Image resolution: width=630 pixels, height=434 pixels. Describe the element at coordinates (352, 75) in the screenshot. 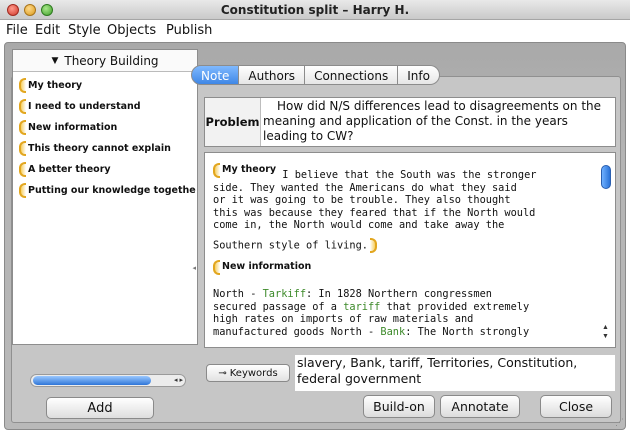

I see `tab-connections: Connections` at that location.